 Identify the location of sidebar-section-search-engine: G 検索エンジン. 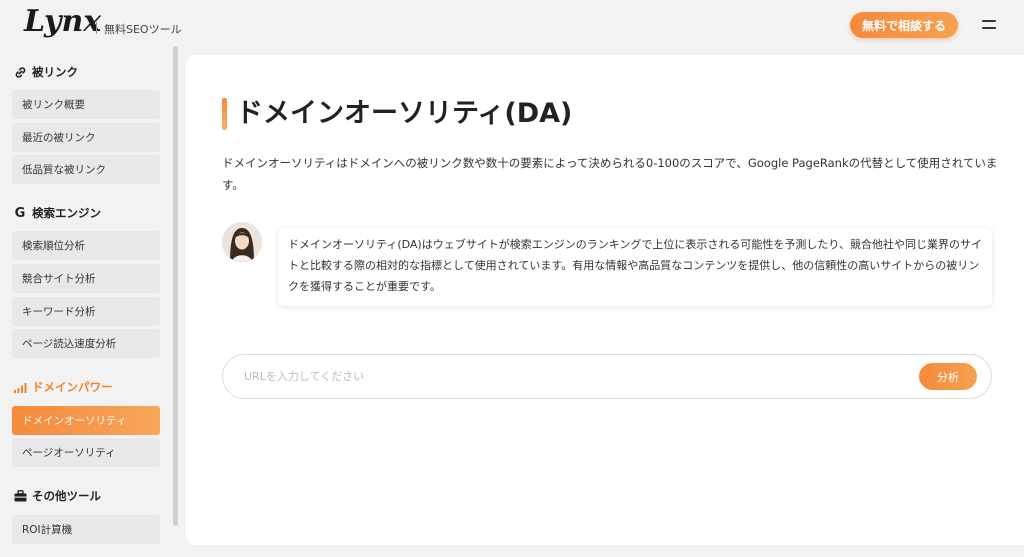
(57, 213).